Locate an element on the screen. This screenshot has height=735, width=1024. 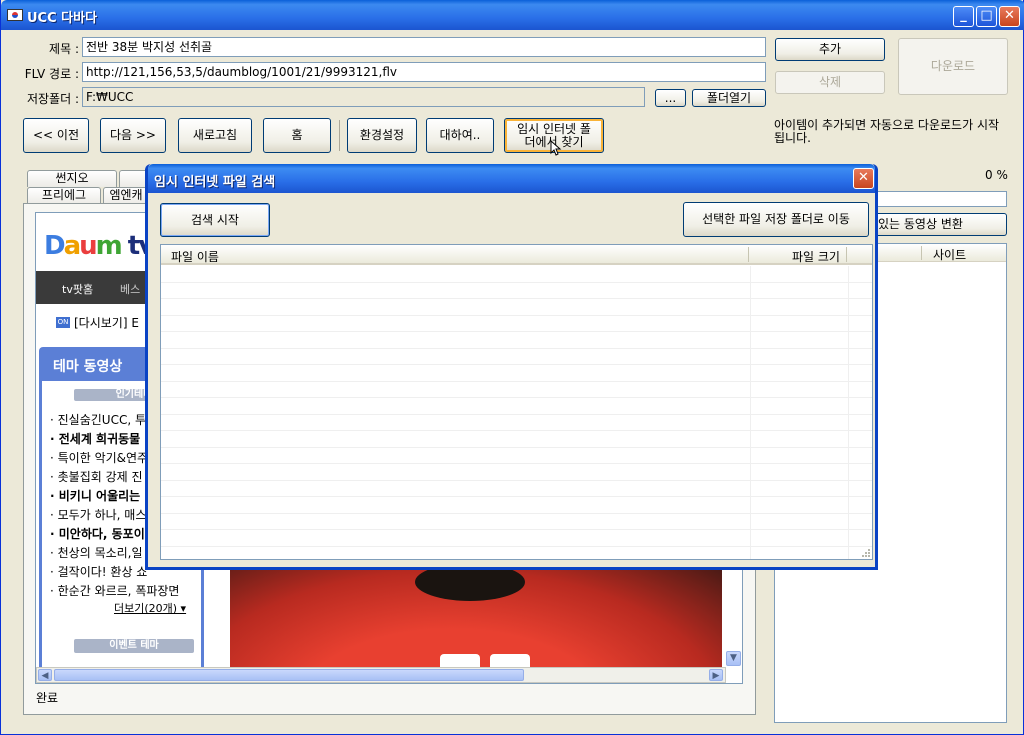
tab-freeegg: 프리에그 is located at coordinates (64, 195).